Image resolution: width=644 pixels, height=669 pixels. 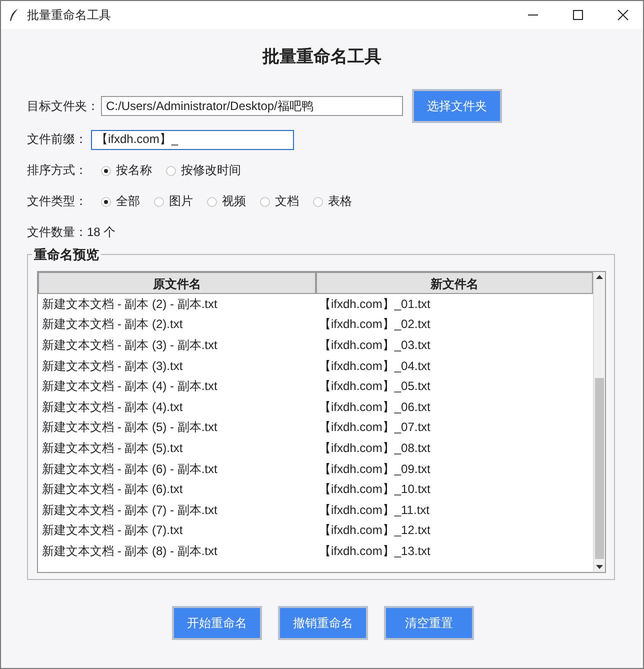 What do you see at coordinates (71, 232) in the screenshot?
I see `file-count: 文件数量：18 个` at bounding box center [71, 232].